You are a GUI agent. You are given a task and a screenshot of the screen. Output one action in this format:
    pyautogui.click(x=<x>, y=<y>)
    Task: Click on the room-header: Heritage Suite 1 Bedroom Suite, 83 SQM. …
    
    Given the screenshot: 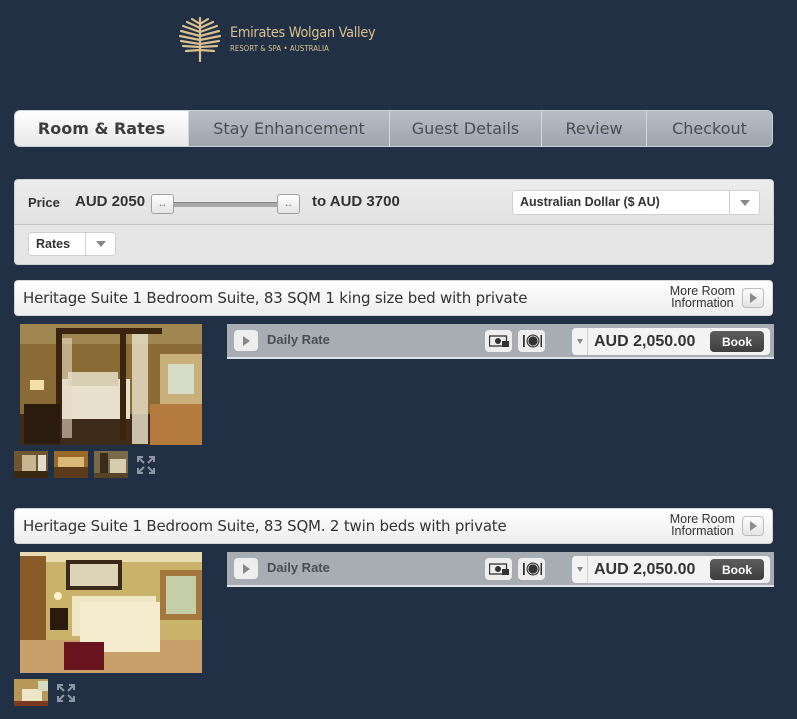 What is the action you would take?
    pyautogui.click(x=393, y=526)
    